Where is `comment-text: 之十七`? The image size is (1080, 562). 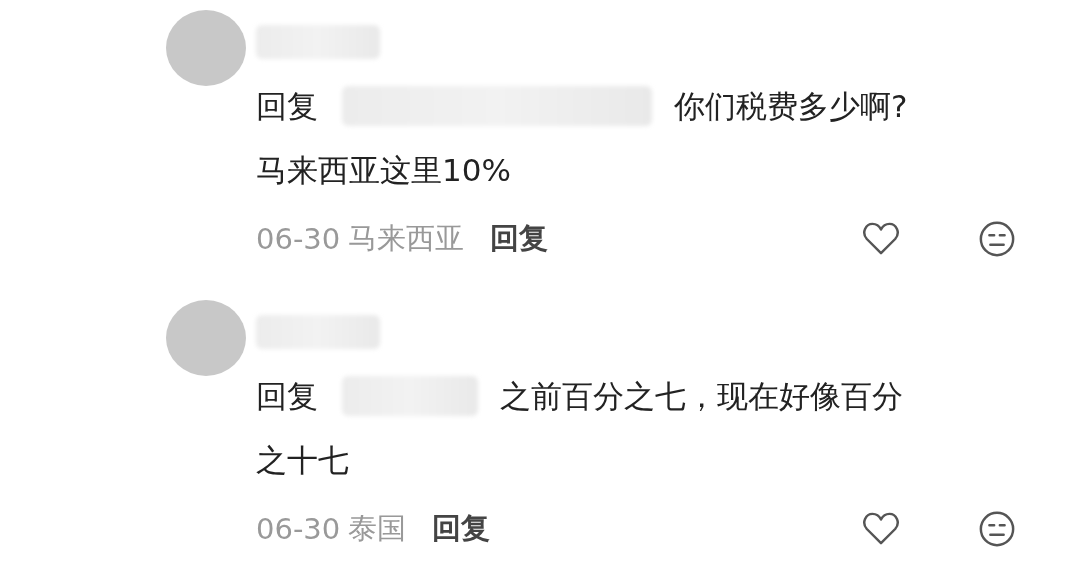
comment-text: 之十七 is located at coordinates (302, 460).